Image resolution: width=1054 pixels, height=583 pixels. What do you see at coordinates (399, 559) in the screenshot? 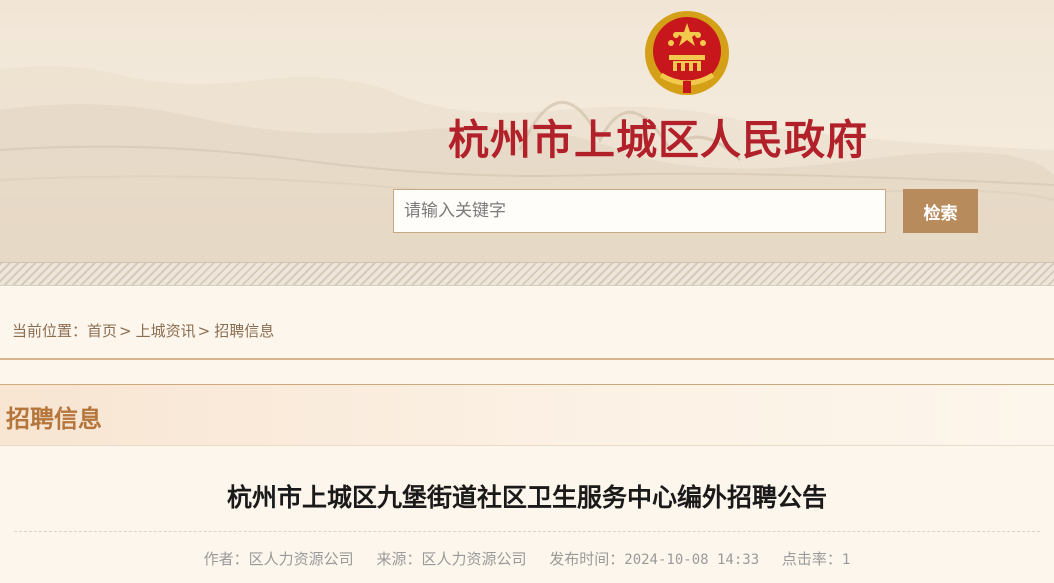
I see `meta-source-label: 来源：` at bounding box center [399, 559].